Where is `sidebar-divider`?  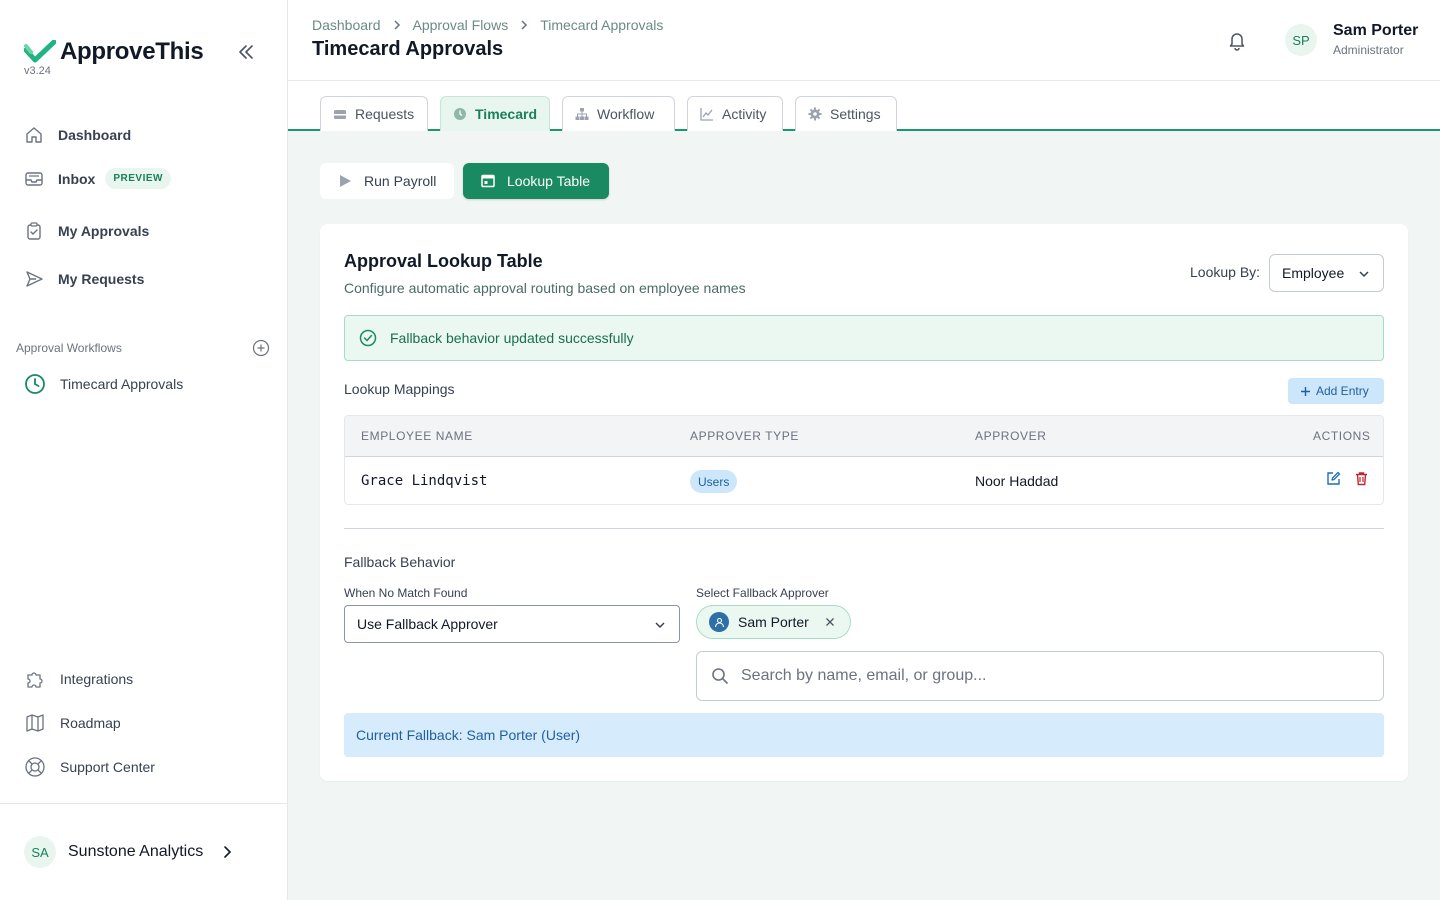 sidebar-divider is located at coordinates (144, 803).